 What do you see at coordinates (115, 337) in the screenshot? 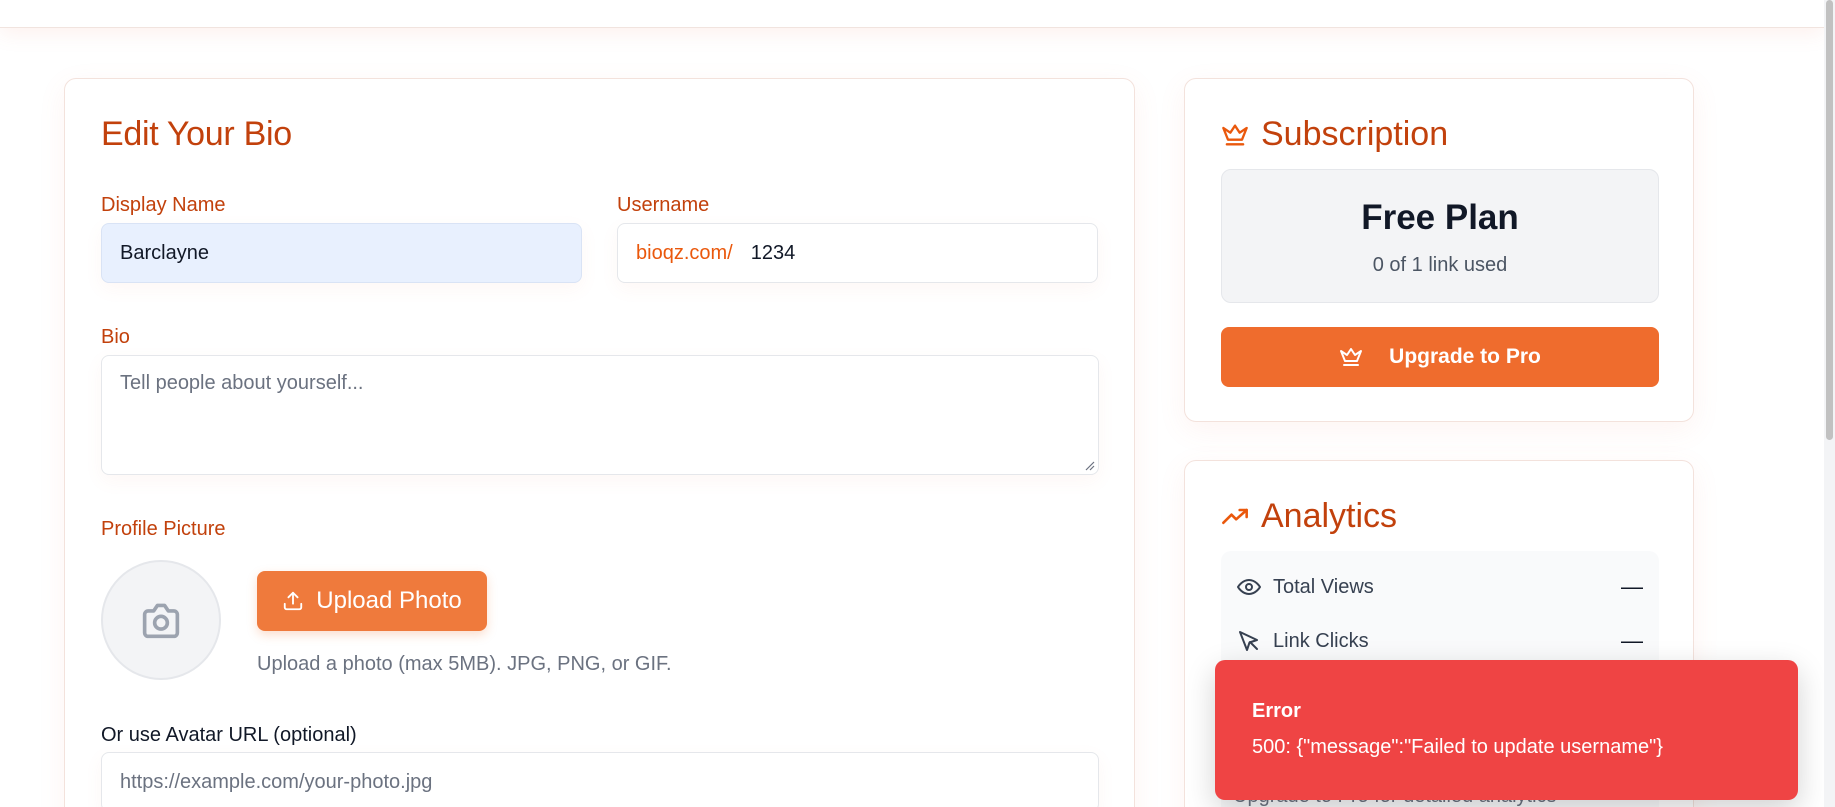
I see `bio-label: Bio` at bounding box center [115, 337].